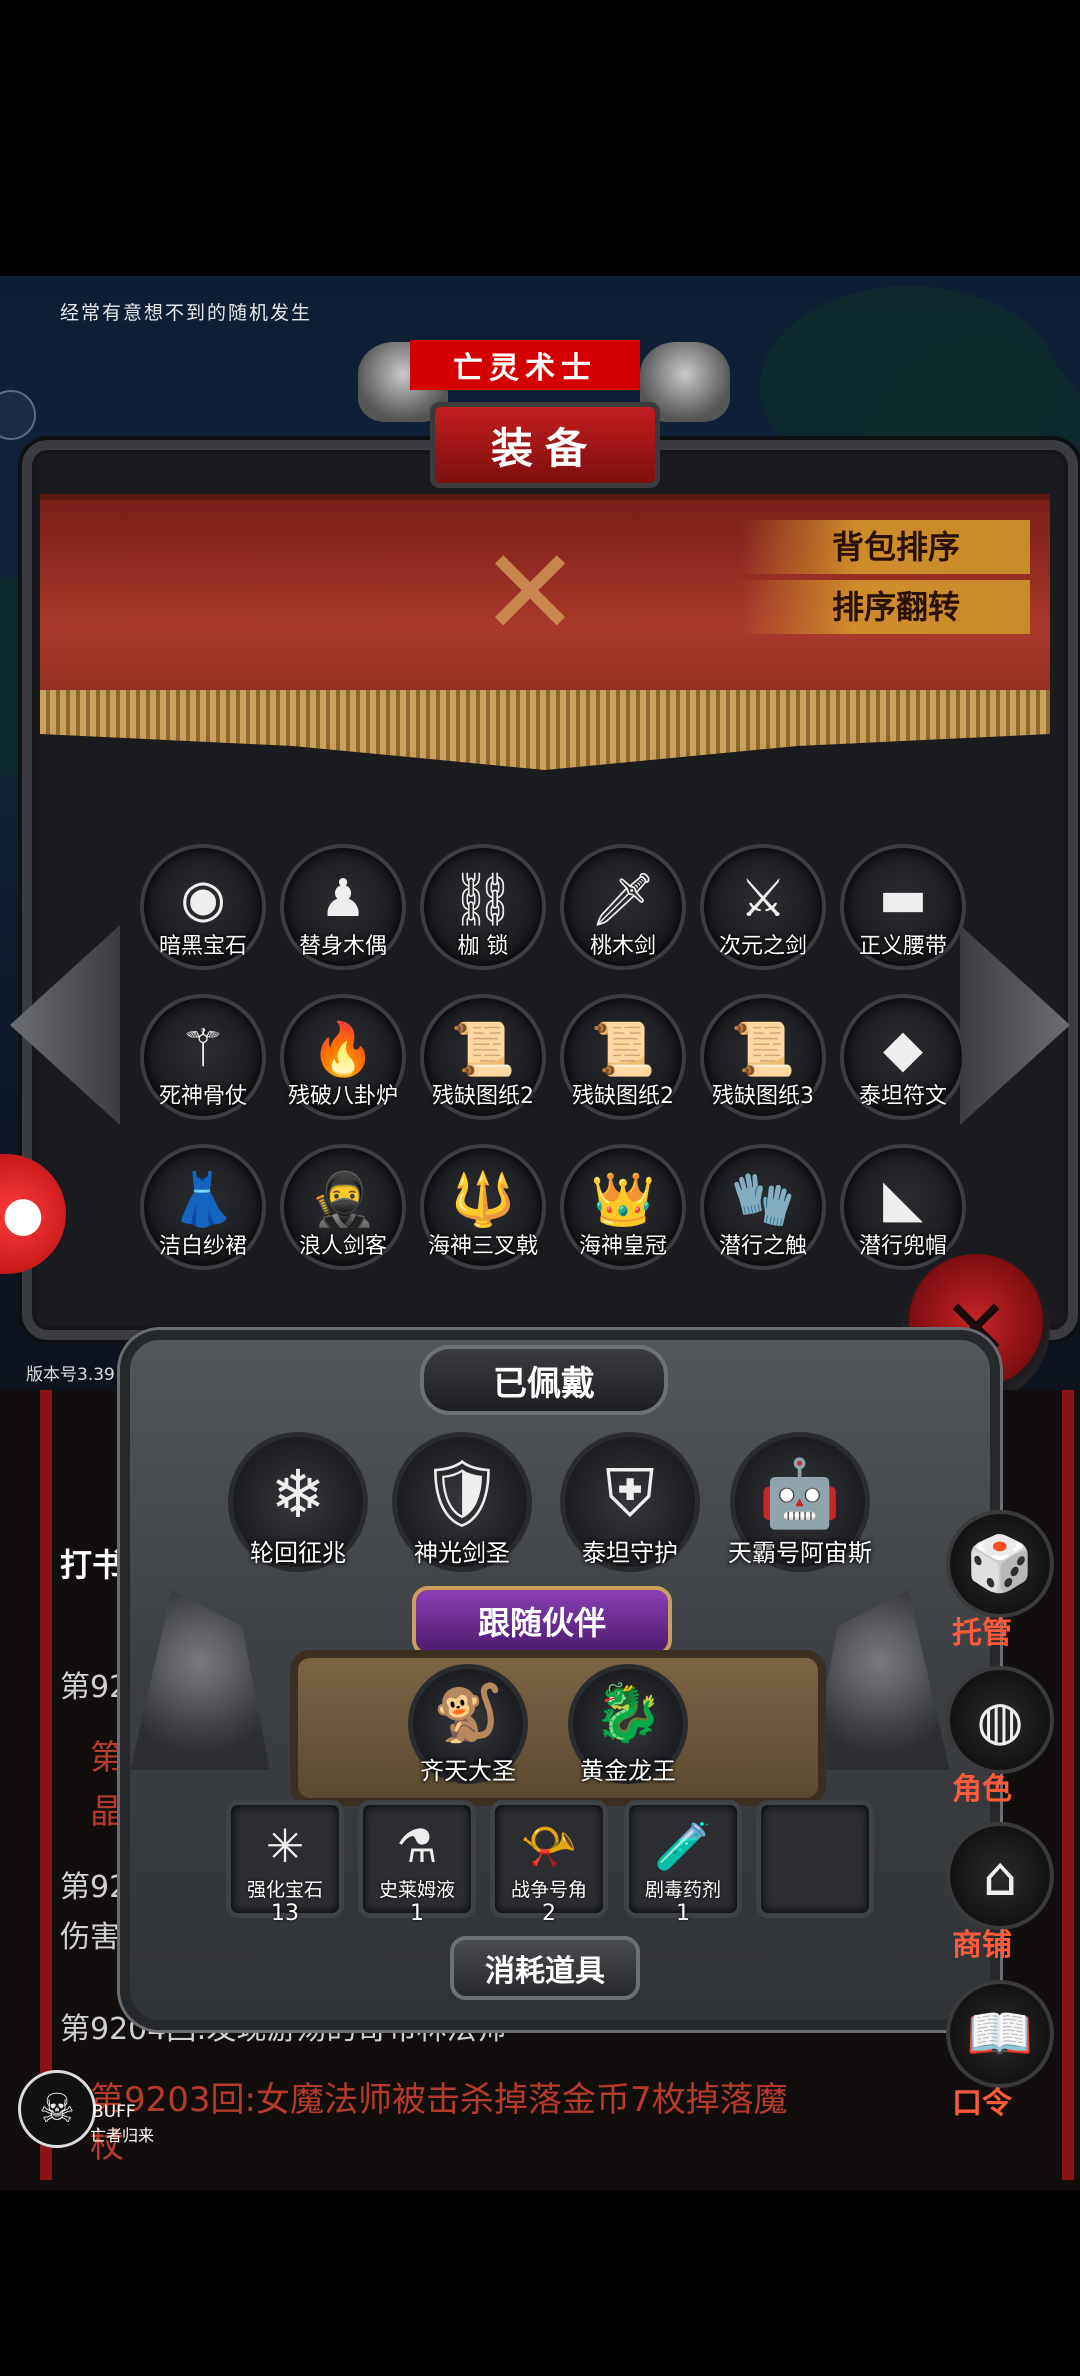  What do you see at coordinates (800, 1553) in the screenshot?
I see `equipped-item-label: 天霸号阿宙斯` at bounding box center [800, 1553].